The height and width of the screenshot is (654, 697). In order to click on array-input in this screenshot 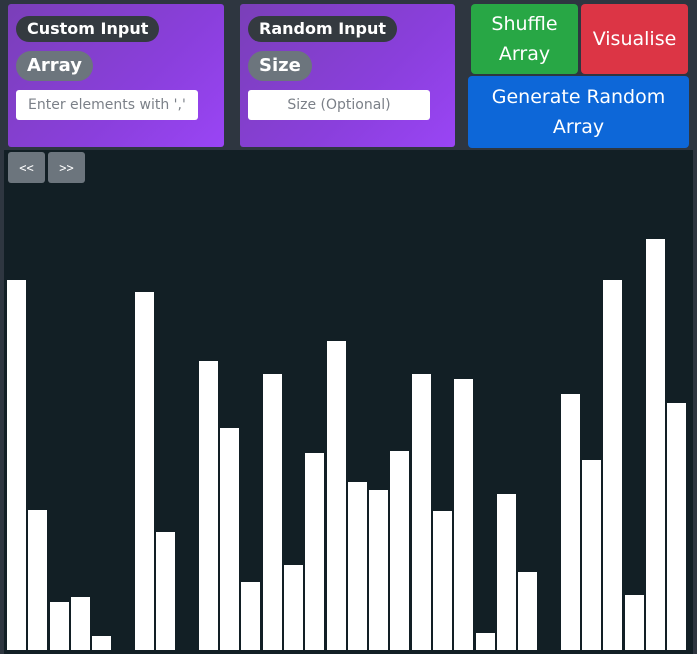, I will do `click(107, 105)`.